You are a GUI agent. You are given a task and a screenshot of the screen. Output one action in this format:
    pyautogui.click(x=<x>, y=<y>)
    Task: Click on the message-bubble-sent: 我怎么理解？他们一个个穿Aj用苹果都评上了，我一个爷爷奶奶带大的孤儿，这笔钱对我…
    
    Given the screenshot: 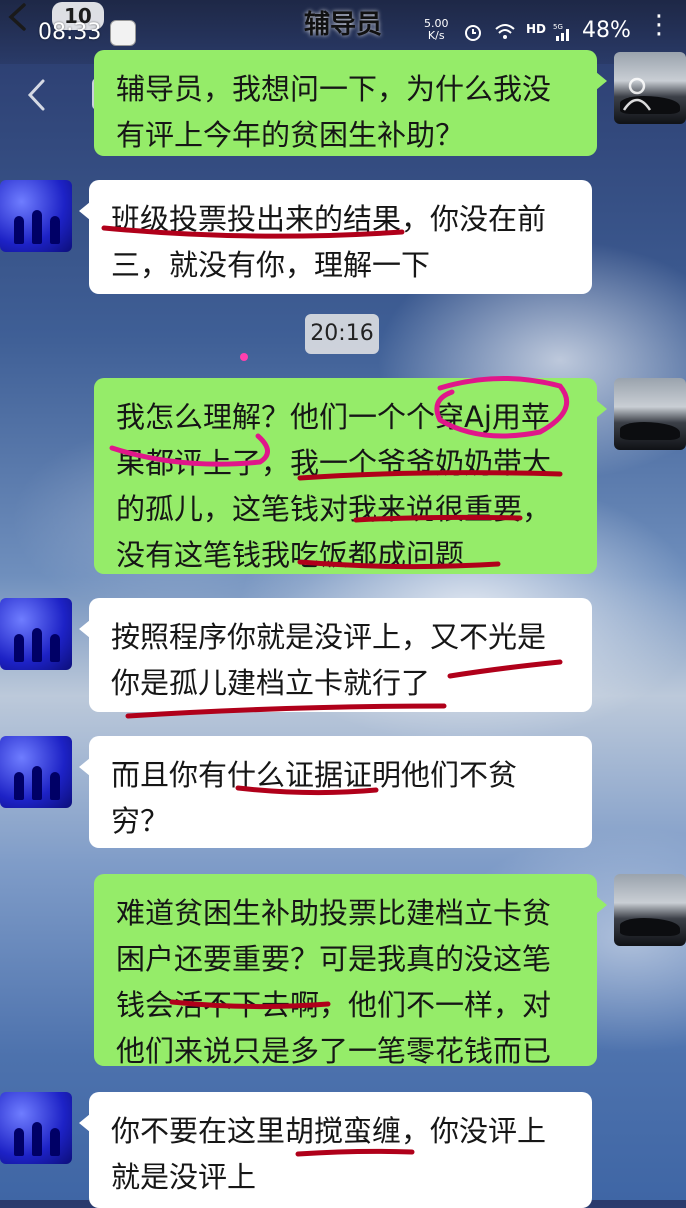 What is the action you would take?
    pyautogui.click(x=350, y=476)
    